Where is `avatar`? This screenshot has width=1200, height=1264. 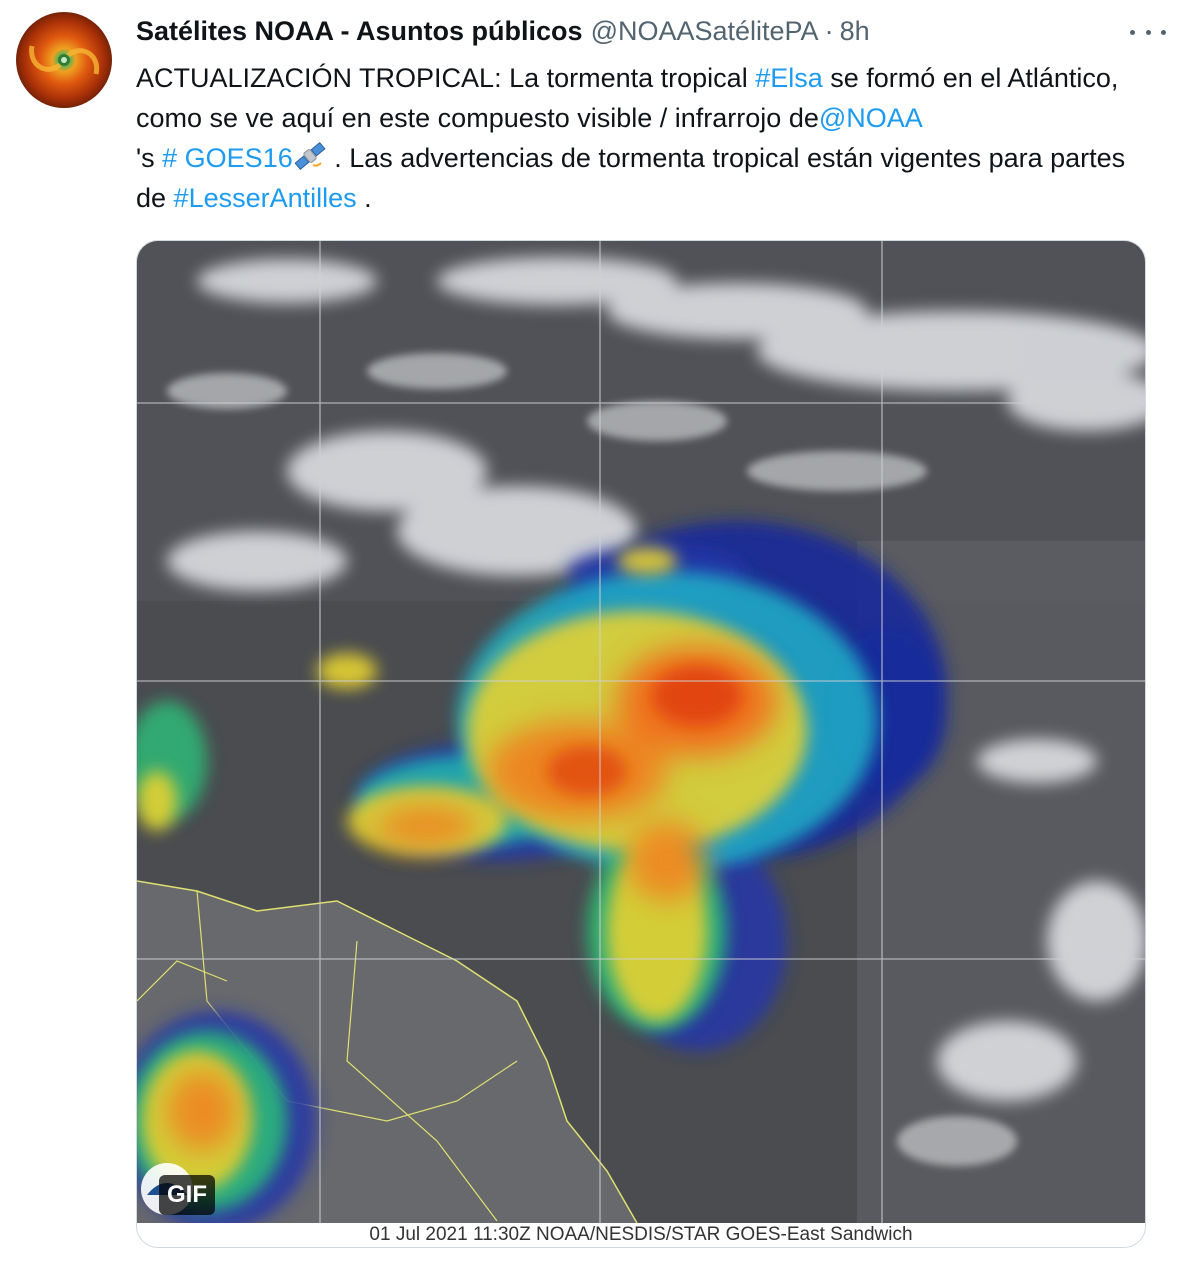
avatar is located at coordinates (64, 60).